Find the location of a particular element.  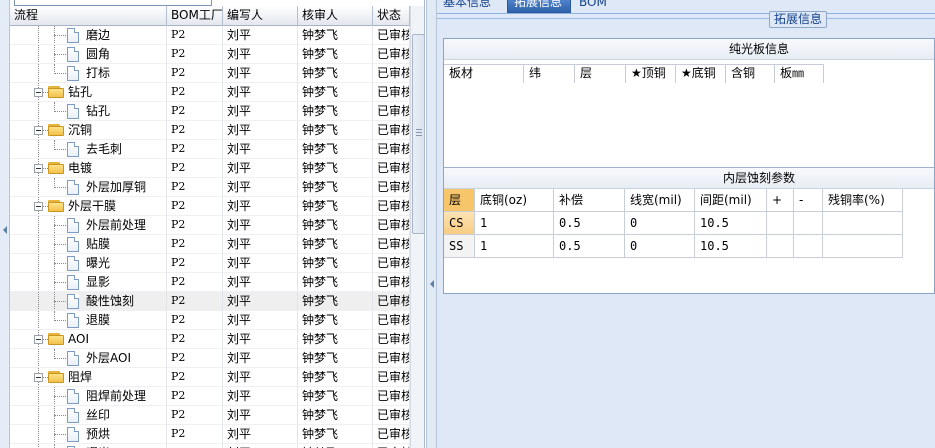

tree-node-cell: 打标 is located at coordinates (88, 73).